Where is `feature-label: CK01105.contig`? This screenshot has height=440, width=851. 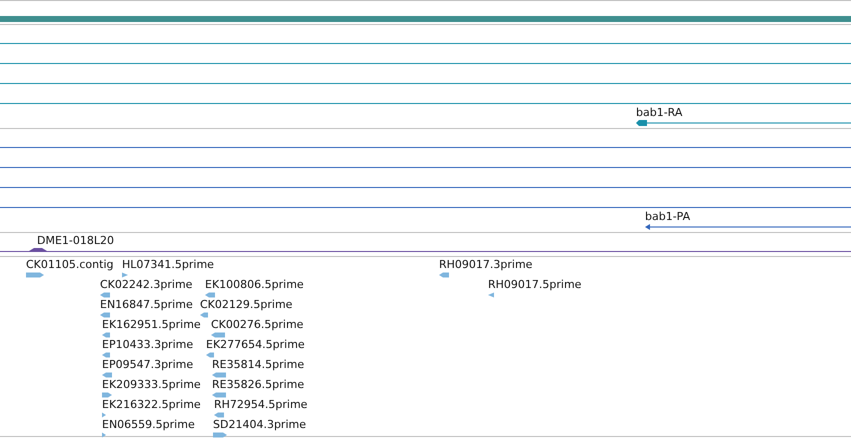 feature-label: CK01105.contig is located at coordinates (70, 264).